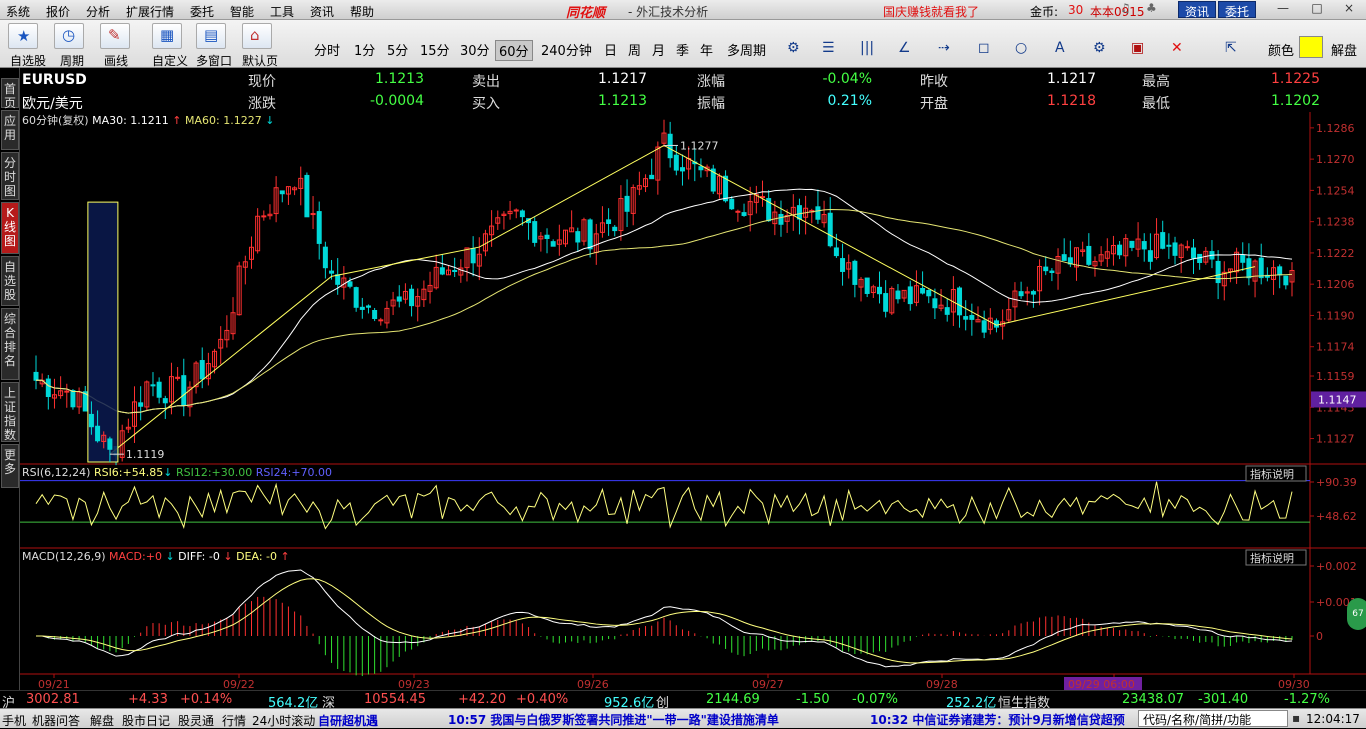  I want to click on period-year: 年, so click(706, 49).